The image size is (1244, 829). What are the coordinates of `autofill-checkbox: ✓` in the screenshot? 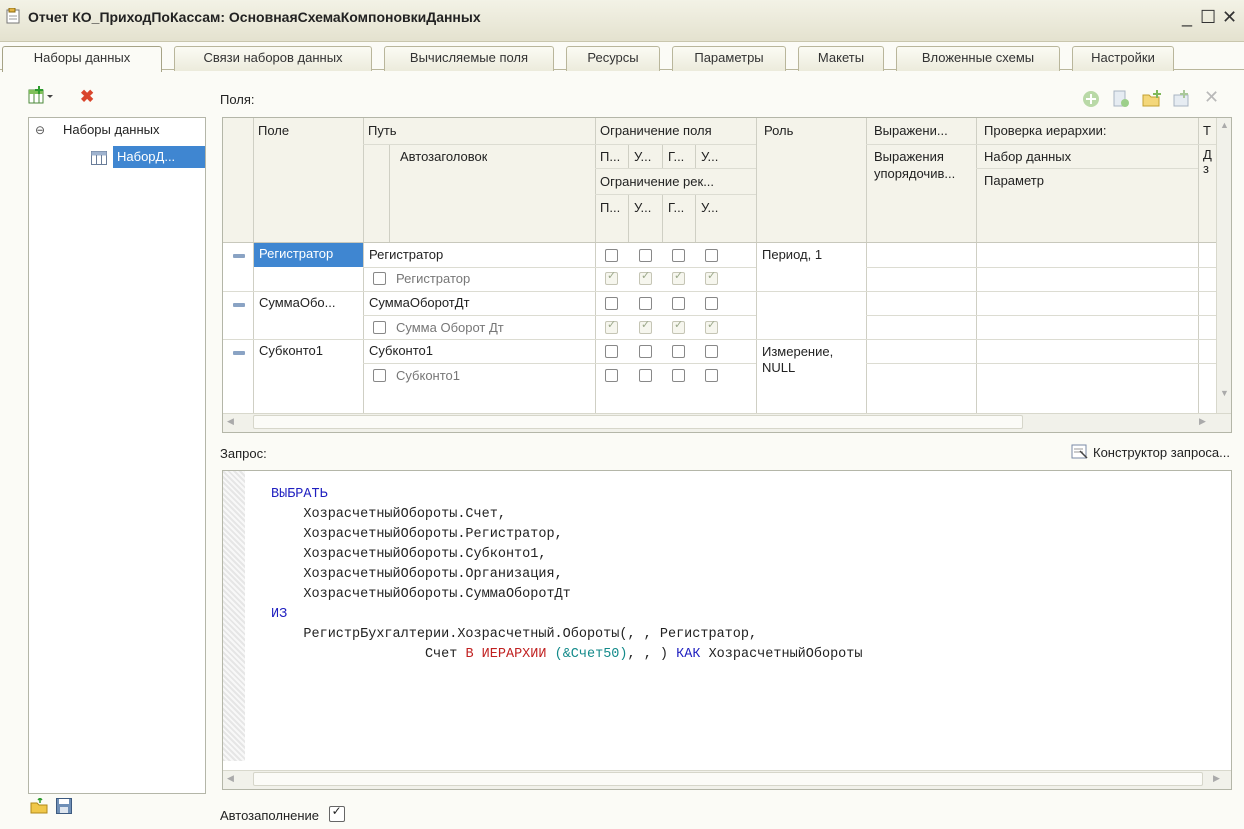 It's located at (336, 813).